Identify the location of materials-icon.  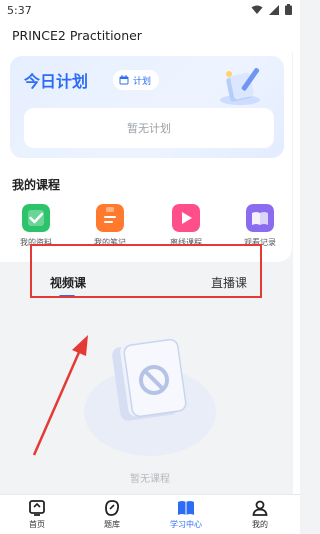
(36, 218).